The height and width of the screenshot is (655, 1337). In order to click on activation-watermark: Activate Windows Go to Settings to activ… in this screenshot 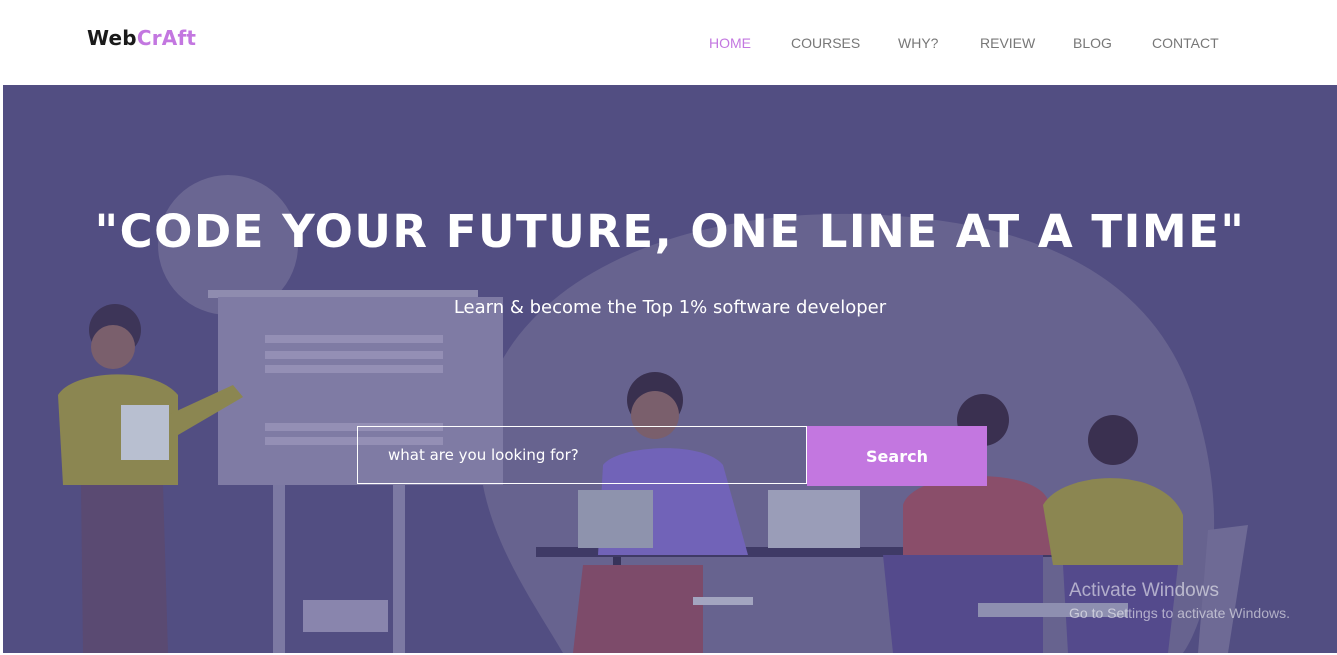, I will do `click(1179, 600)`.